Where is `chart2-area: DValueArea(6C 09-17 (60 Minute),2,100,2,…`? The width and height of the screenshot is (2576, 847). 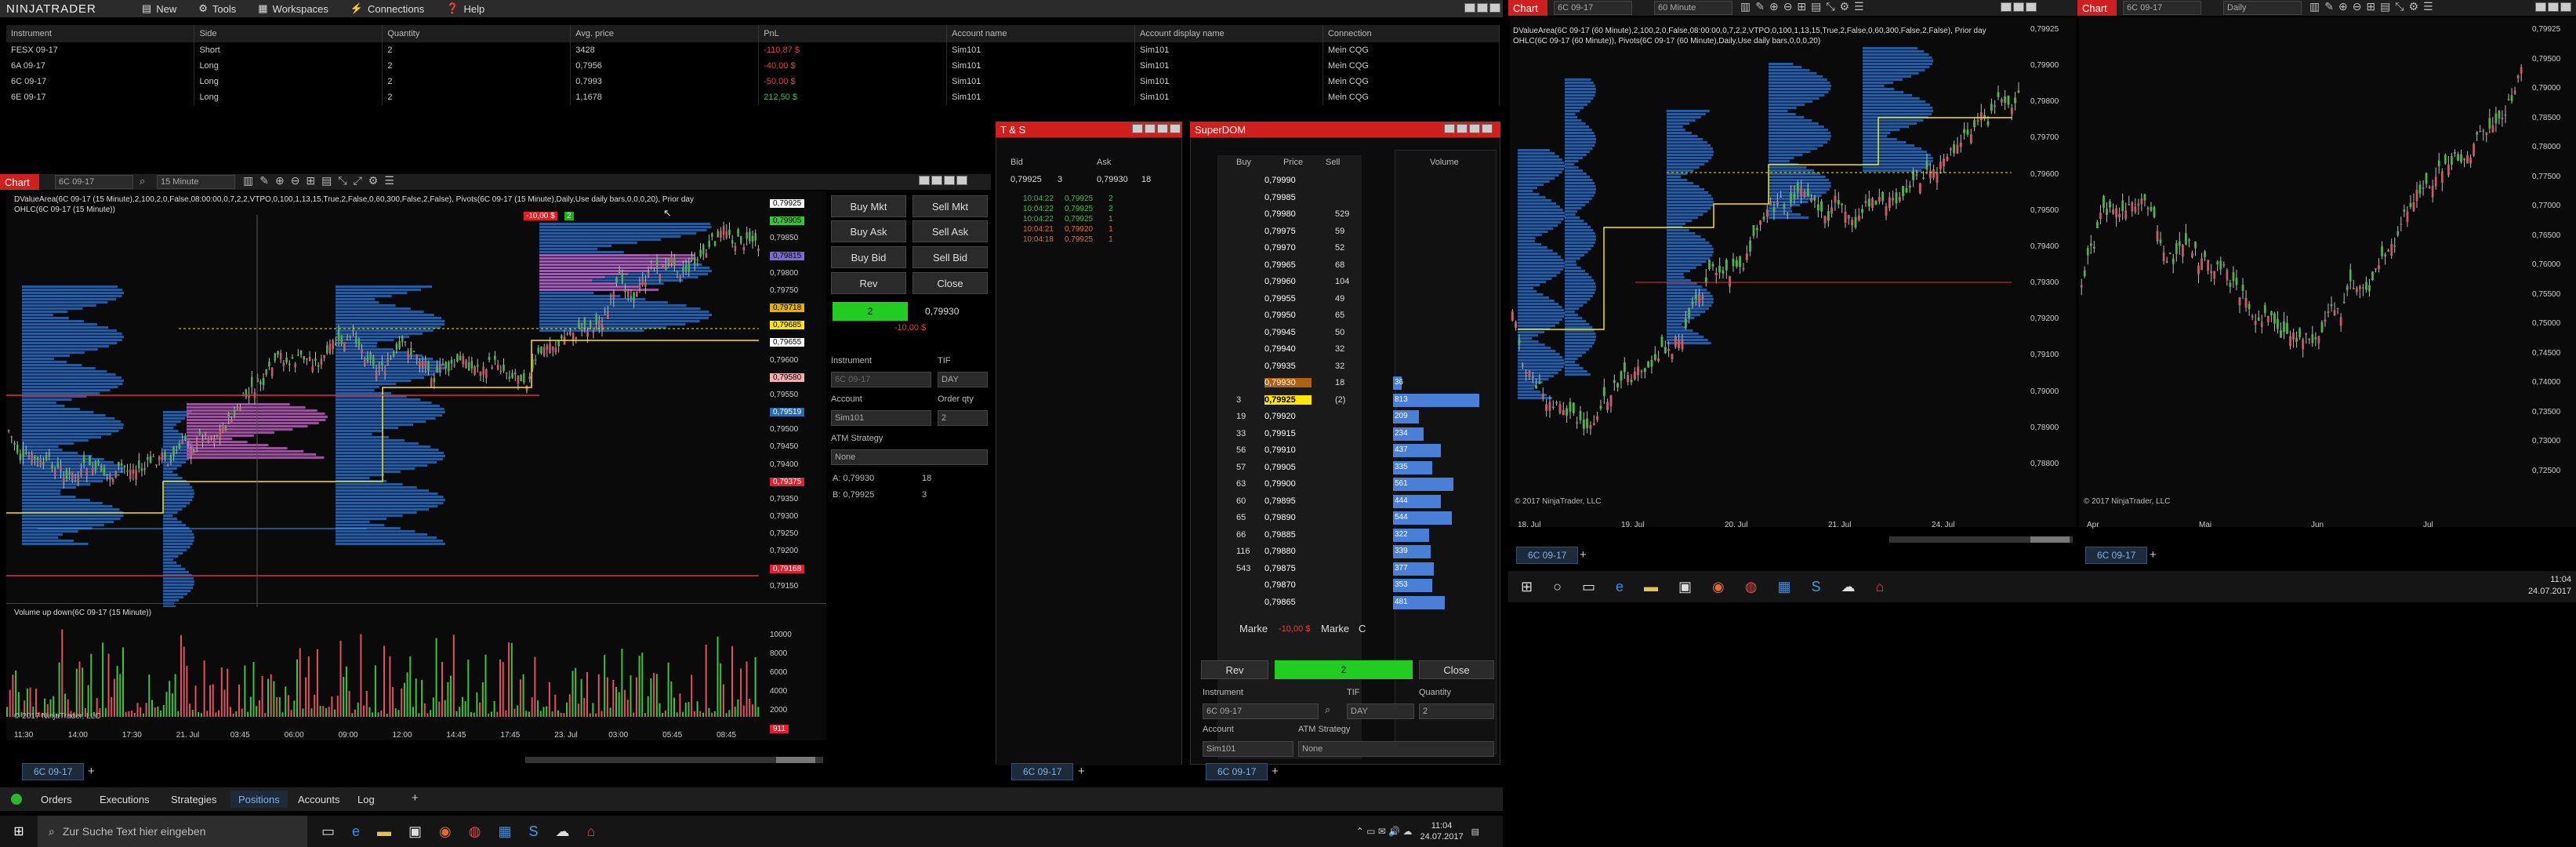
chart2-area: DValueArea(6C 09-17 (60 Minute),2,100,2,… is located at coordinates (1793, 273).